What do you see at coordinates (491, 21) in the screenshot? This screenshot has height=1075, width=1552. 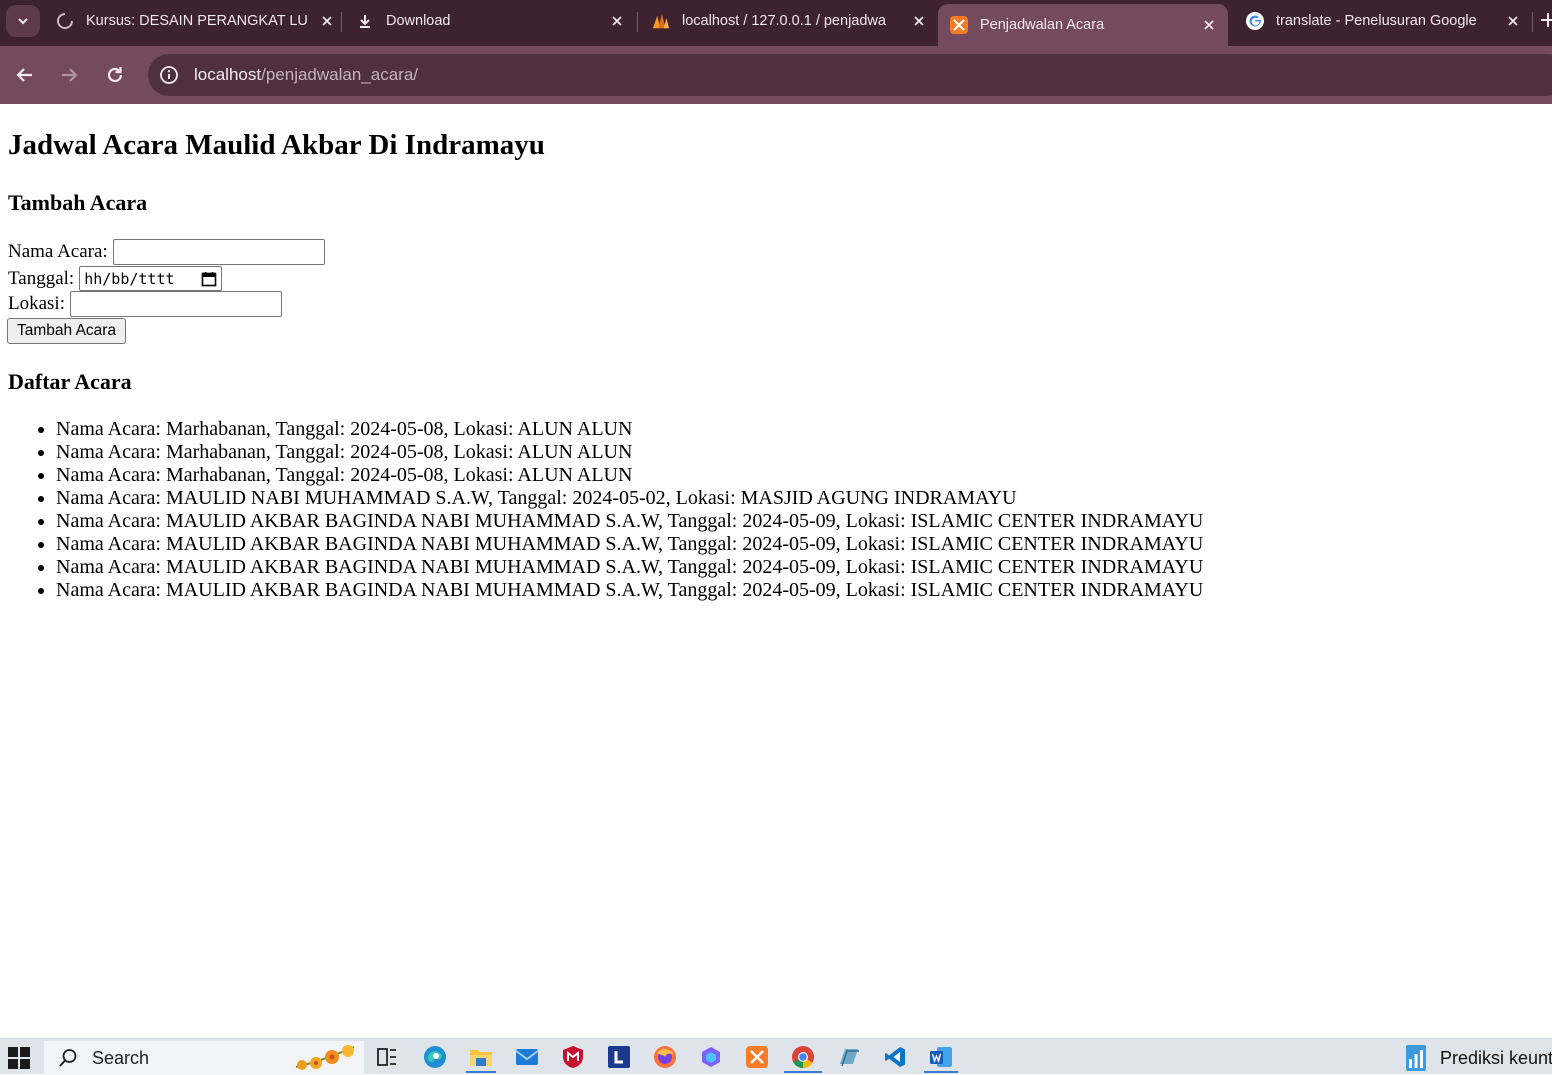 I see `tab-download: Download` at bounding box center [491, 21].